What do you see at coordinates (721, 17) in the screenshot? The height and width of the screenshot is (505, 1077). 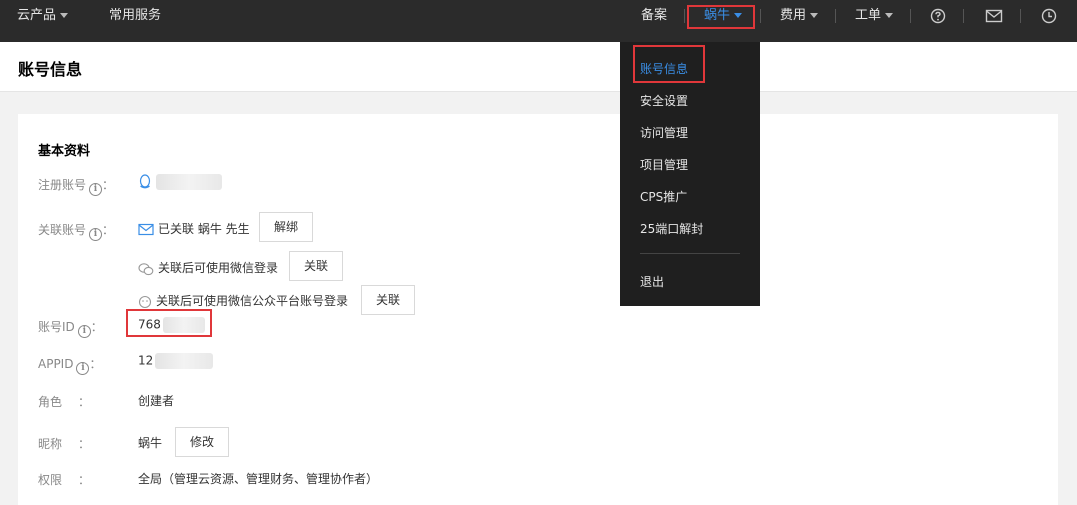 I see `highlight-box-user-menu` at bounding box center [721, 17].